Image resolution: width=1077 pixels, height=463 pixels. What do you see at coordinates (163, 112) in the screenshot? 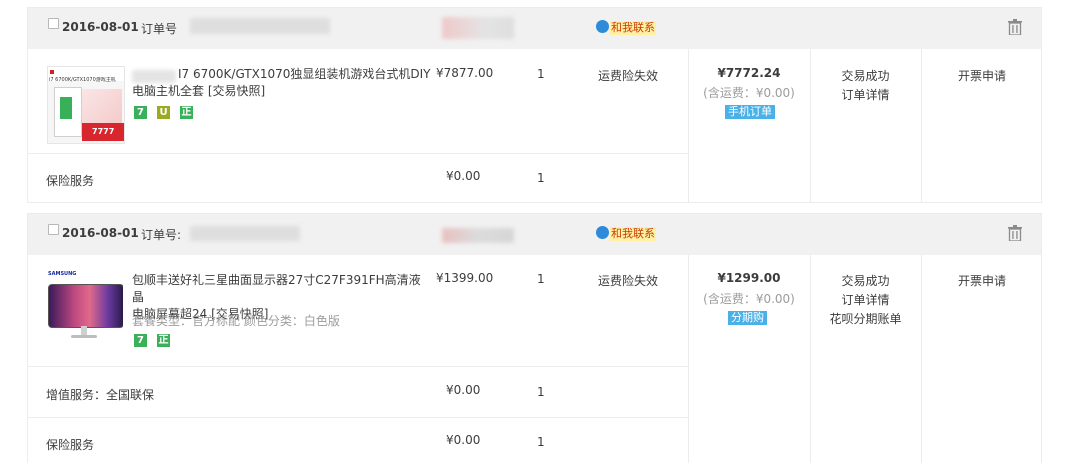
I see `warranty-badge: U` at bounding box center [163, 112].